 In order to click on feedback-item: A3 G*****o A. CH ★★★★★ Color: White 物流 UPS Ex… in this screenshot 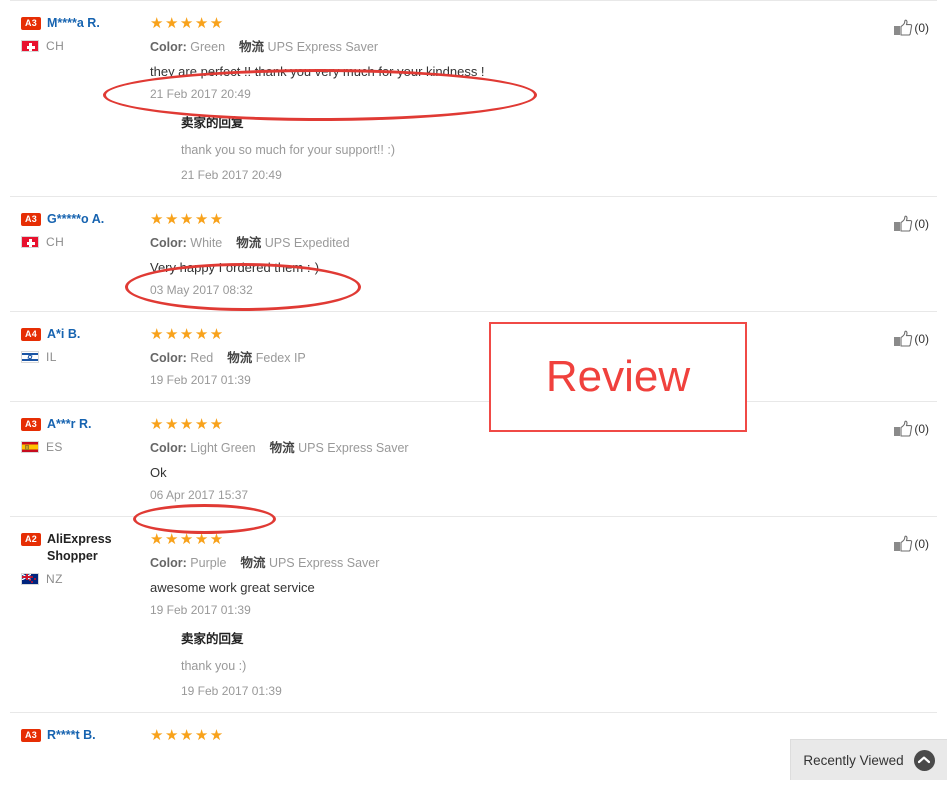, I will do `click(473, 253)`.